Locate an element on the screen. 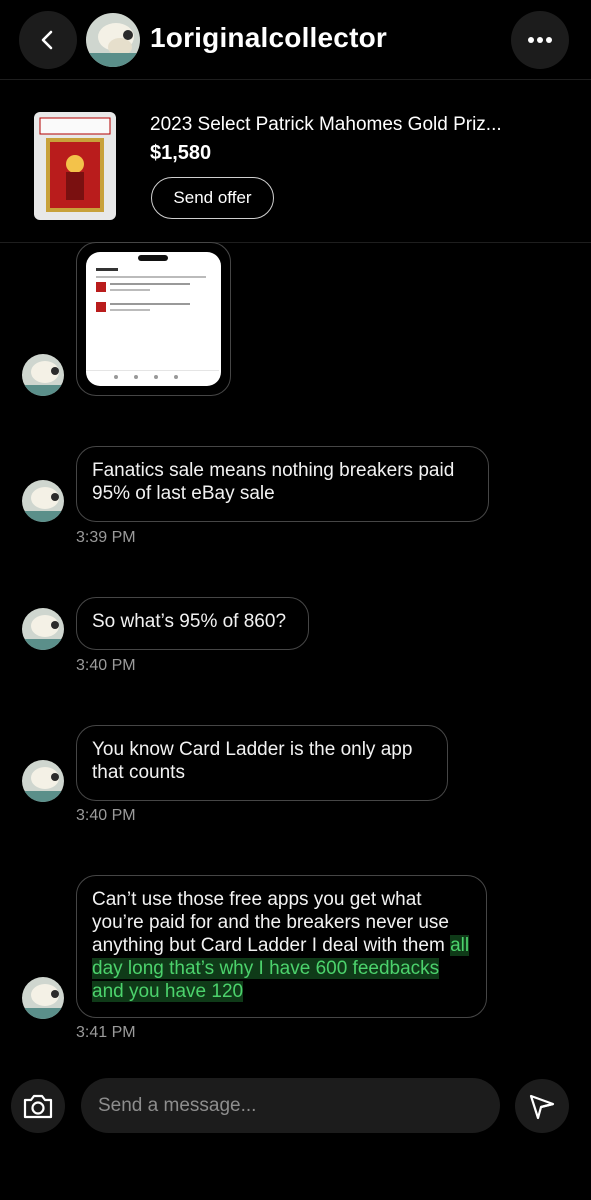 Image resolution: width=591 pixels, height=1200 pixels. camera-icon is located at coordinates (38, 1106).